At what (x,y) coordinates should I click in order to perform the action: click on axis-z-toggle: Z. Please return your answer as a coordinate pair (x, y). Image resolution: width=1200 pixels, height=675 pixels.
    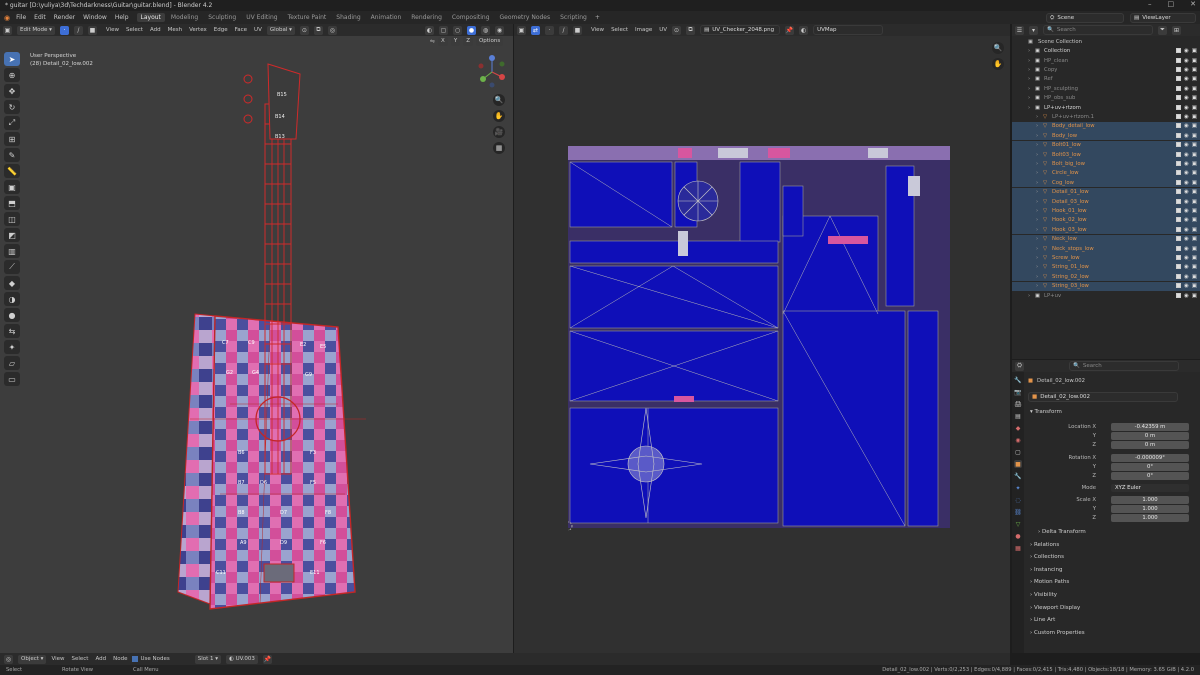
    Looking at the image, I should click on (468, 41).